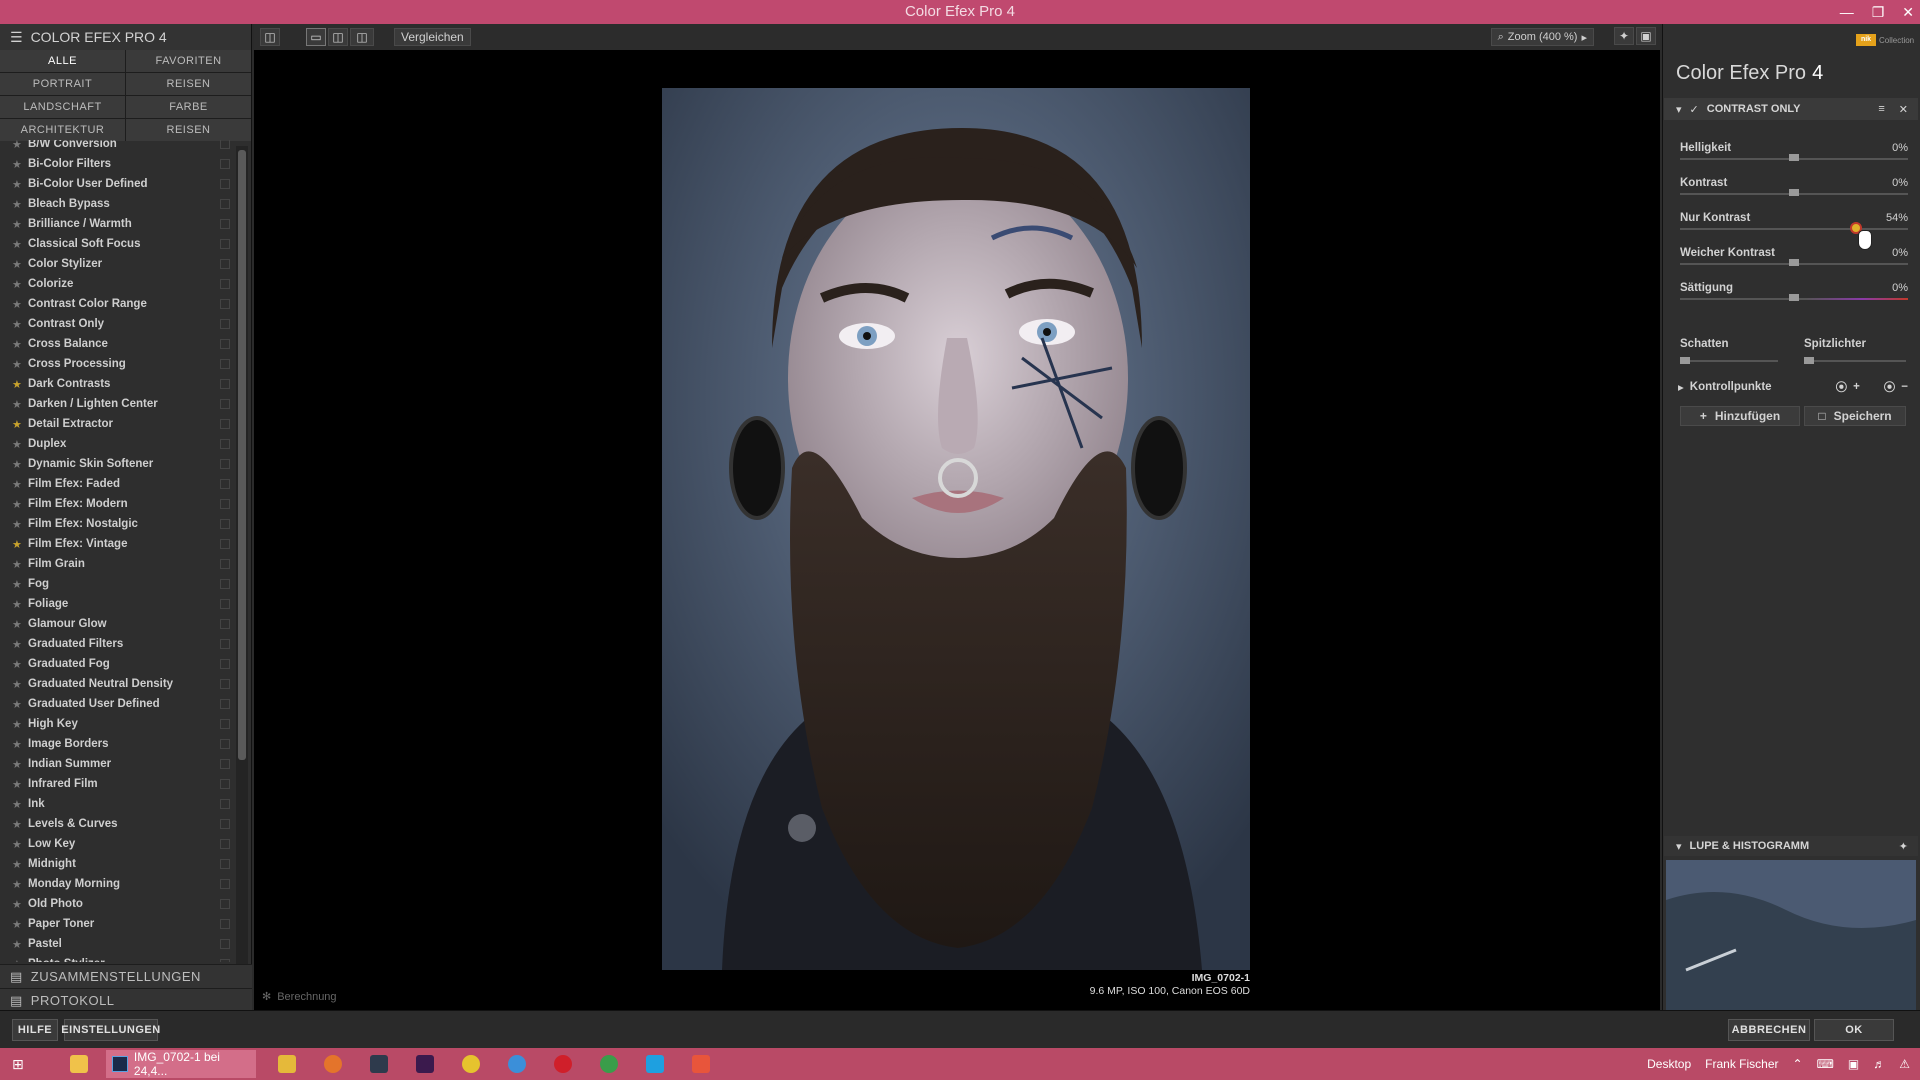 The image size is (1920, 1080). Describe the element at coordinates (1798, 1064) in the screenshot. I see `chevron-up-icon: ⌃` at that location.